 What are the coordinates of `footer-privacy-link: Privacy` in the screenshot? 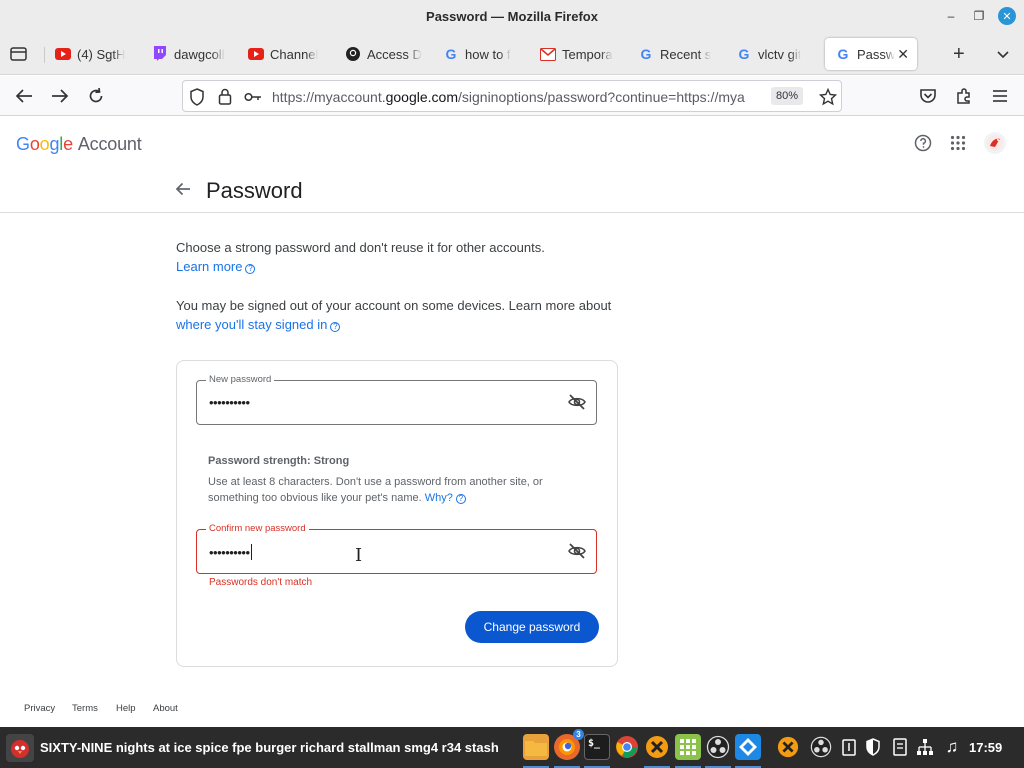 It's located at (39, 708).